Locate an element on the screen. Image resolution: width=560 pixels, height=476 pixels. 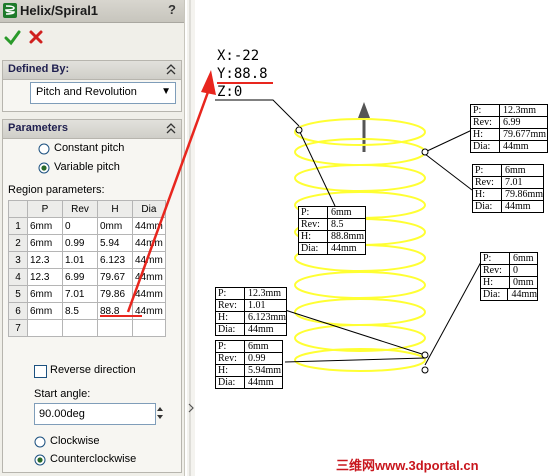
table-row: 6 6mm 8.5 88.8 44mm is located at coordinates (87, 311).